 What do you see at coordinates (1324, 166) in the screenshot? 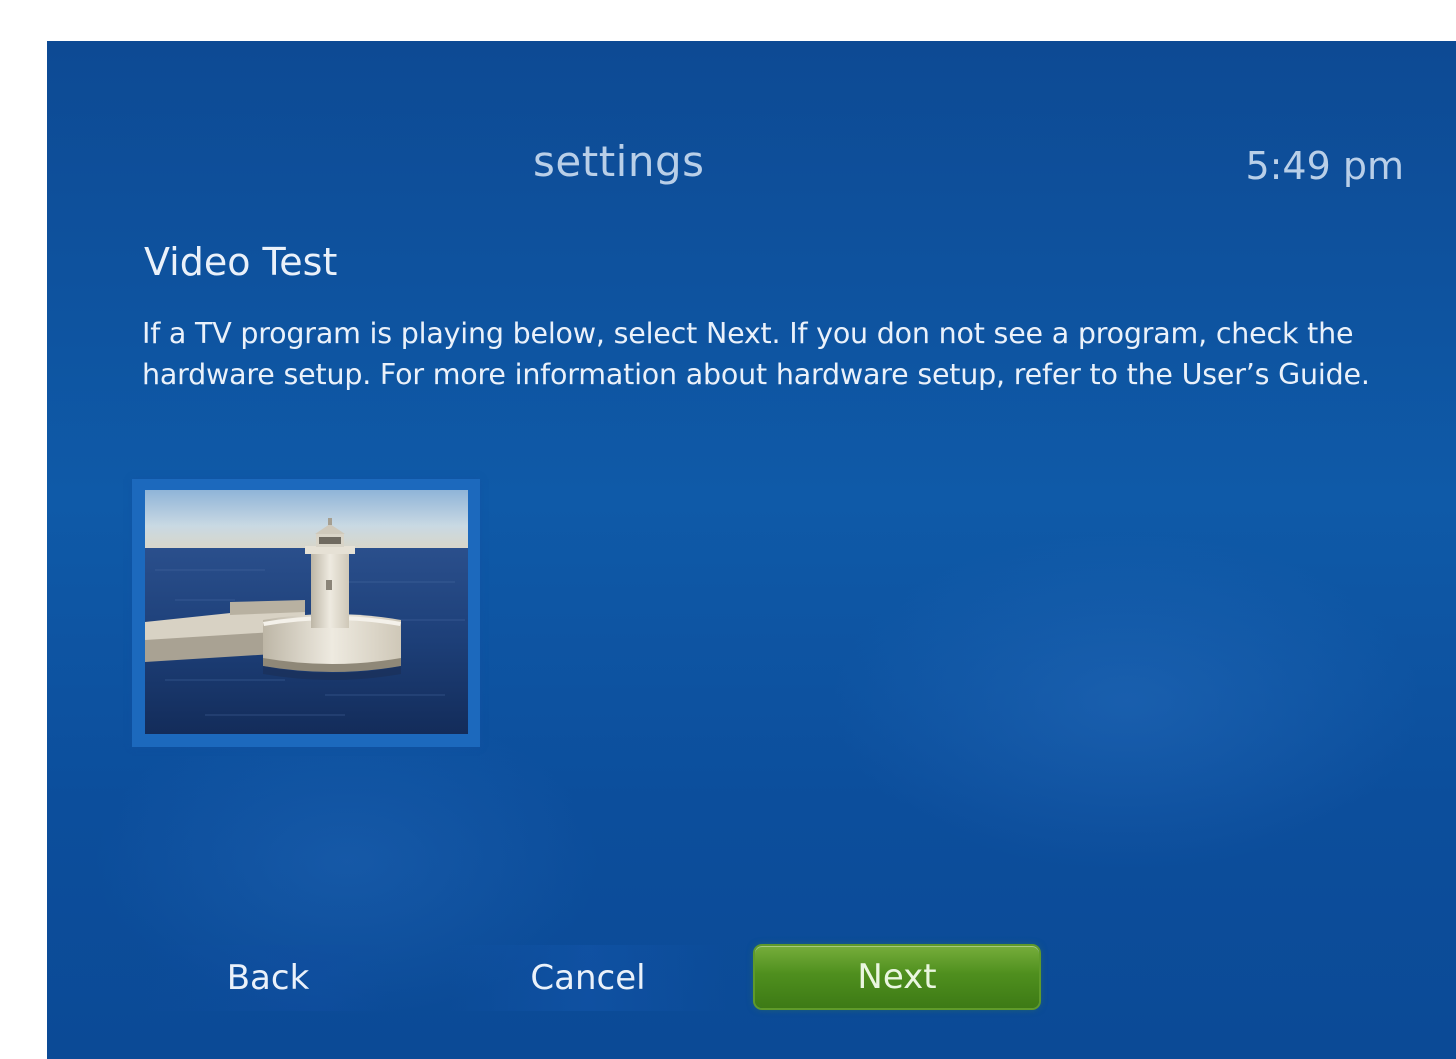
I see `clock: 5:49 pm` at bounding box center [1324, 166].